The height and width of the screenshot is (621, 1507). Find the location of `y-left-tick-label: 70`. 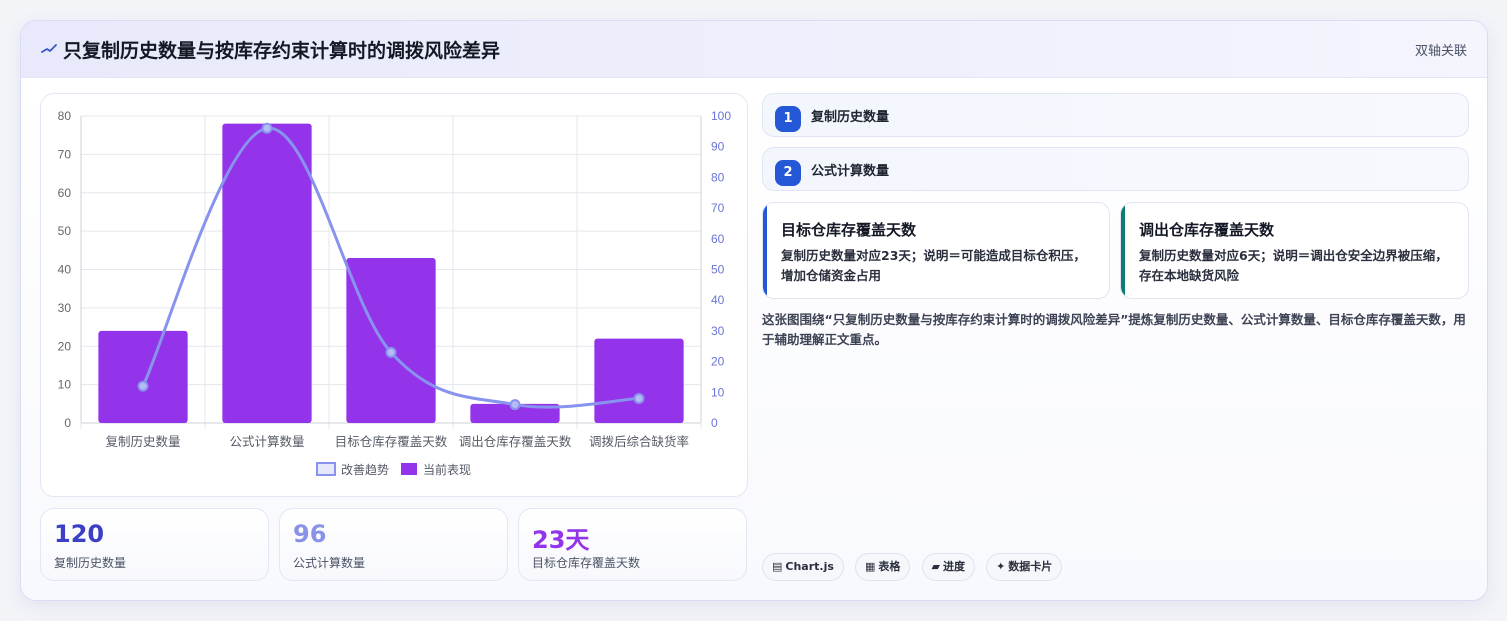

y-left-tick-label: 70 is located at coordinates (65, 154).